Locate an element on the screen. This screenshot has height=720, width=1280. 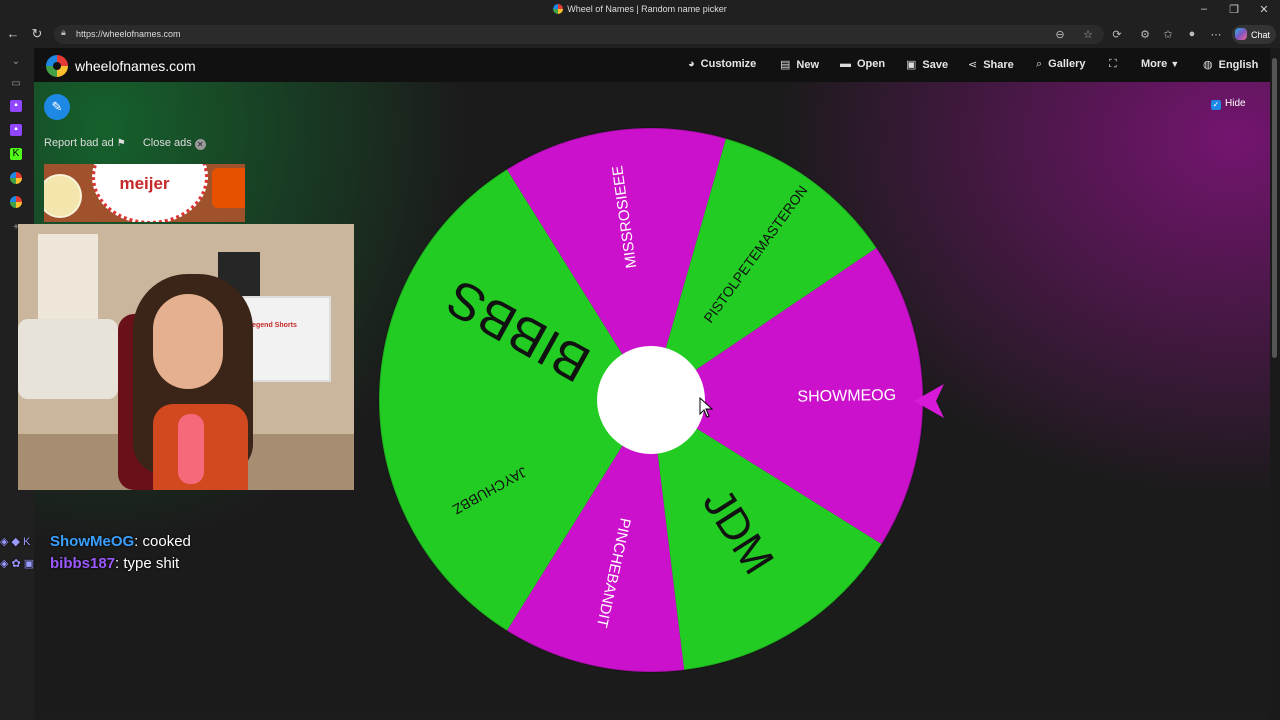
reader-icon: ⊖ is located at coordinates (1060, 34).